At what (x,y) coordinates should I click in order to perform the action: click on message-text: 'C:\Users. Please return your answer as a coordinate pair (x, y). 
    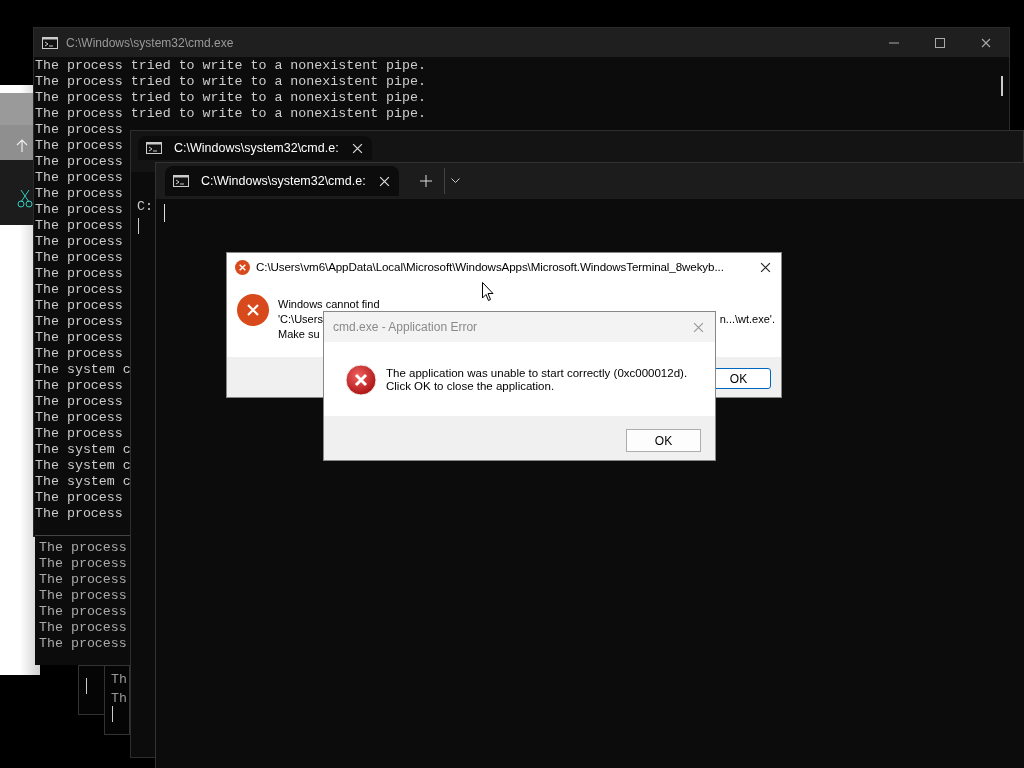
    Looking at the image, I should click on (300, 319).